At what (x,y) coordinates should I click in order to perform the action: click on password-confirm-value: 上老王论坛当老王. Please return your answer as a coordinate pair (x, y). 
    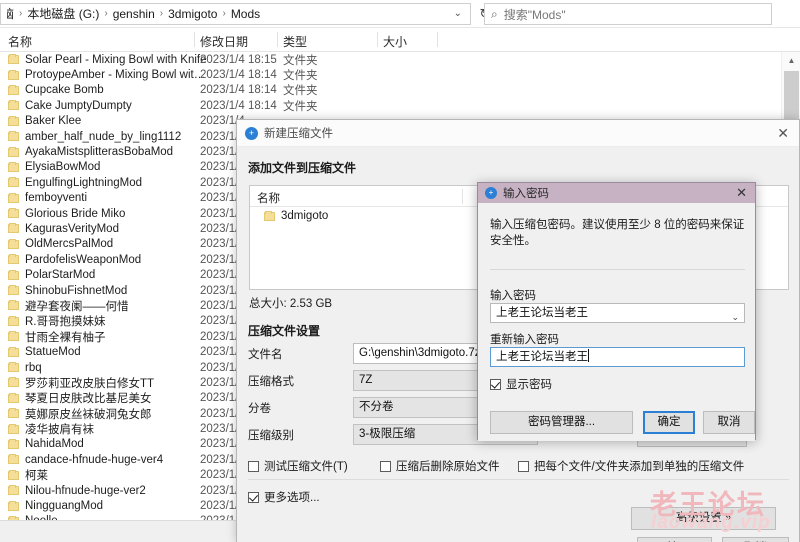
    Looking at the image, I should click on (542, 357).